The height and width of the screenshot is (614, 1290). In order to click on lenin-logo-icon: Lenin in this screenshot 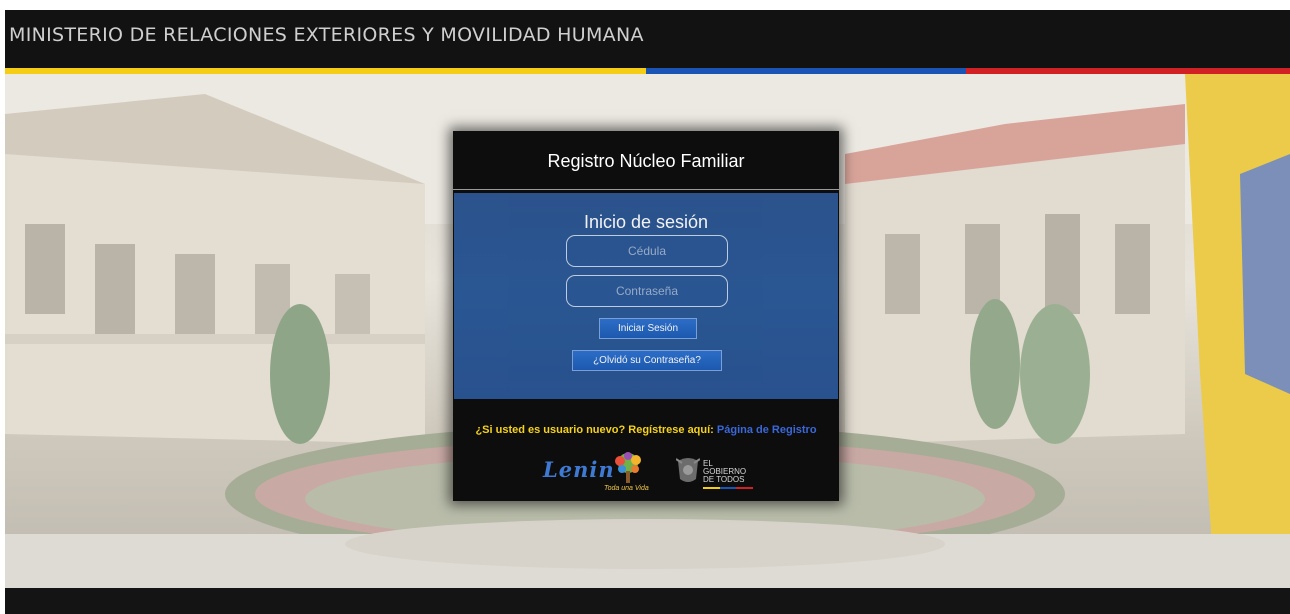, I will do `click(579, 469)`.